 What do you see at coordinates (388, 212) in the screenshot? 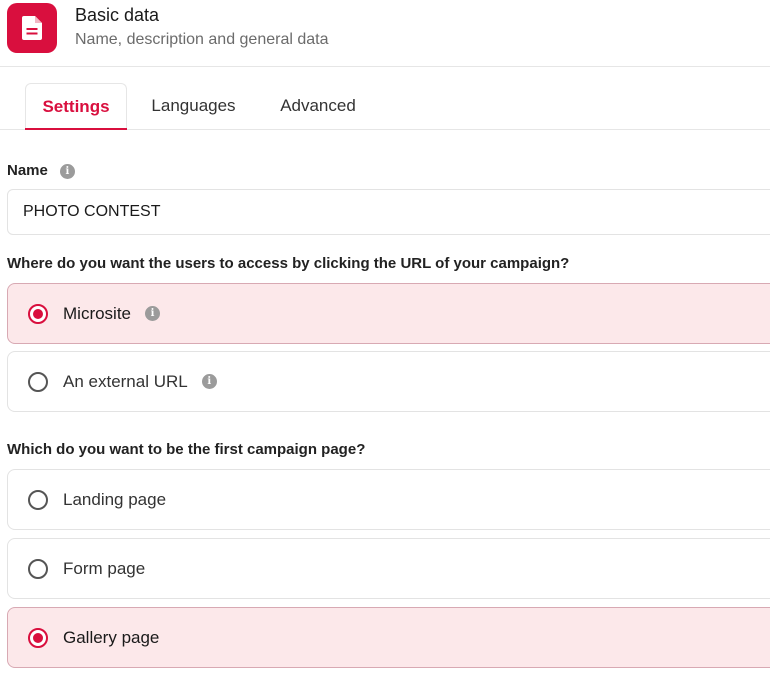
I see `name-input: PHOTO CONTEST` at bounding box center [388, 212].